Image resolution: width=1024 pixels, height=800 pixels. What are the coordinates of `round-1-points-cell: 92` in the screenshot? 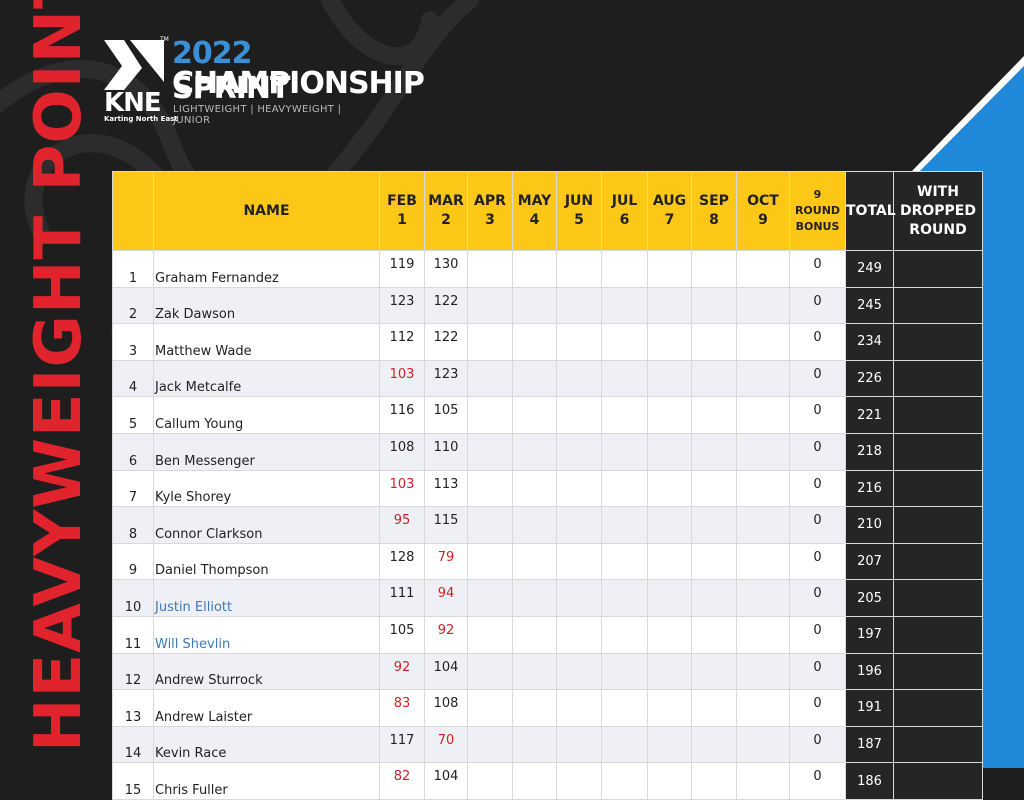 It's located at (402, 671).